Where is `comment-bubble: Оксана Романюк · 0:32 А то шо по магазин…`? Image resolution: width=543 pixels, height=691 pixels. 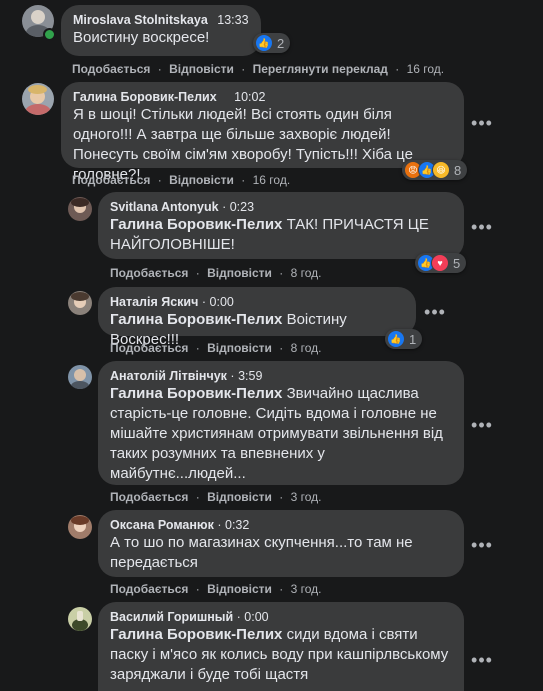
comment-bubble: Оксана Романюк · 0:32 А то шо по магазин… is located at coordinates (281, 543).